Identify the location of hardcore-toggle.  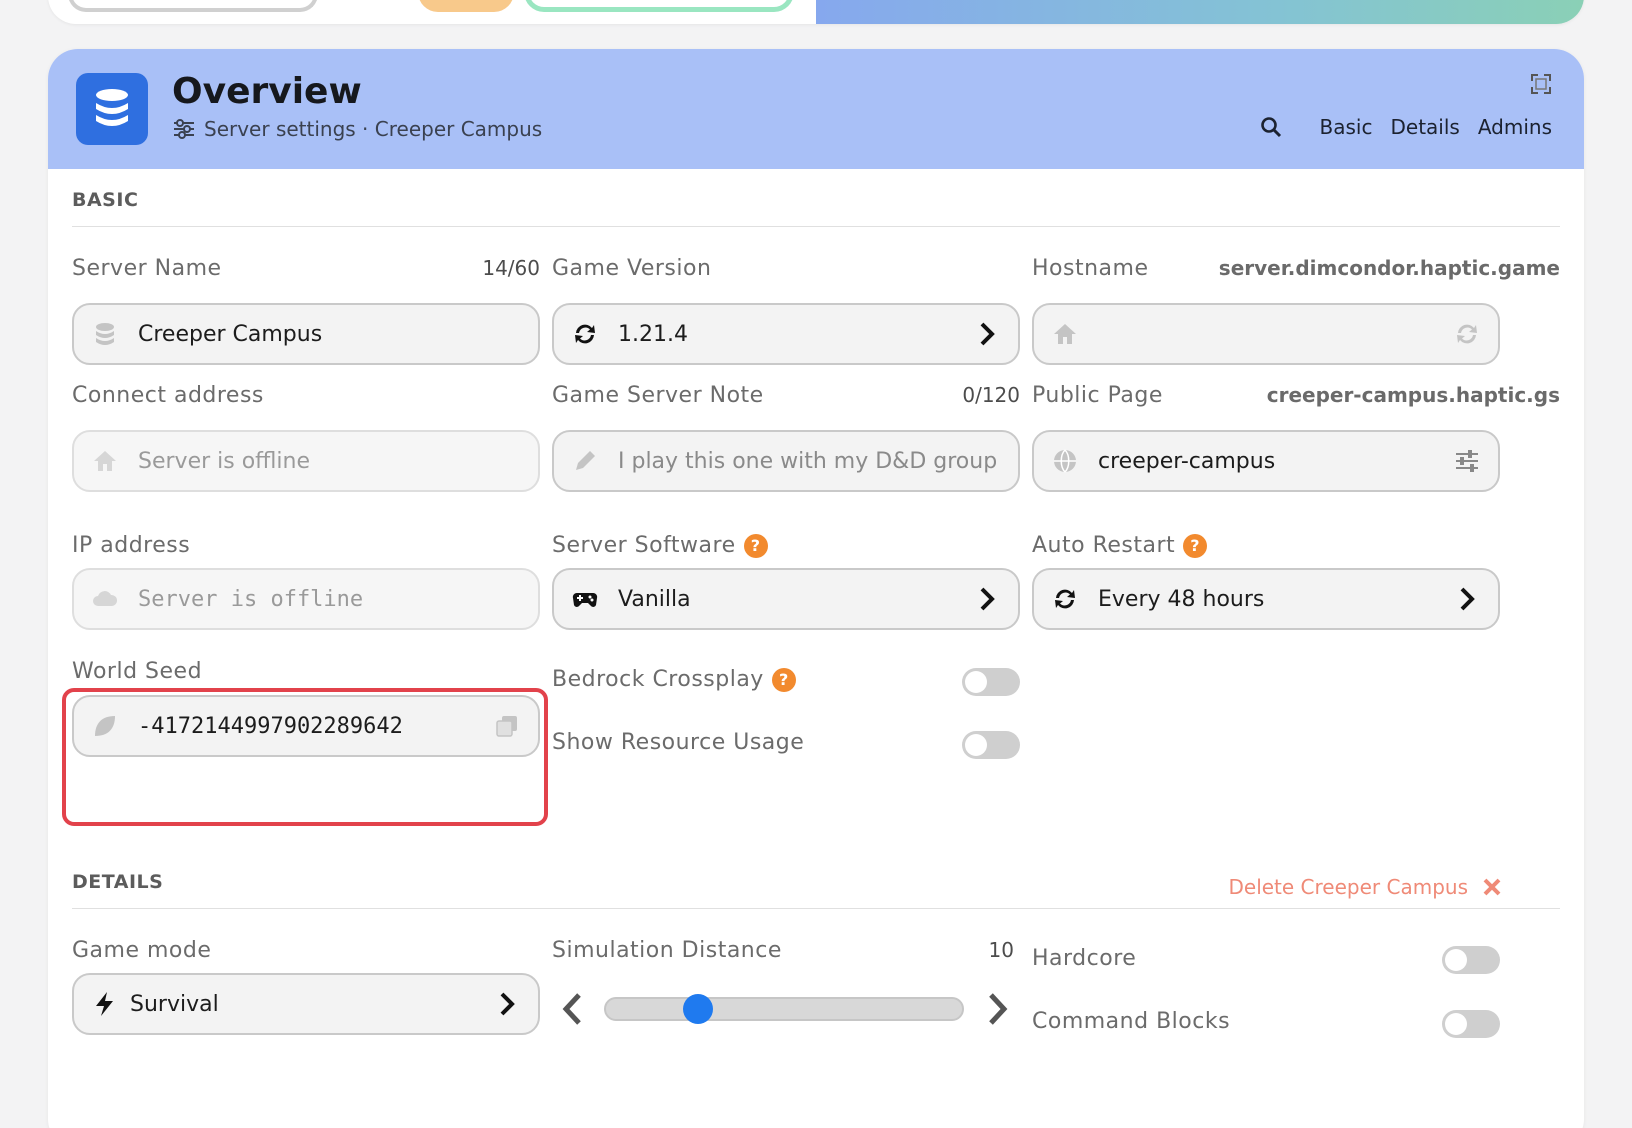
(1471, 960).